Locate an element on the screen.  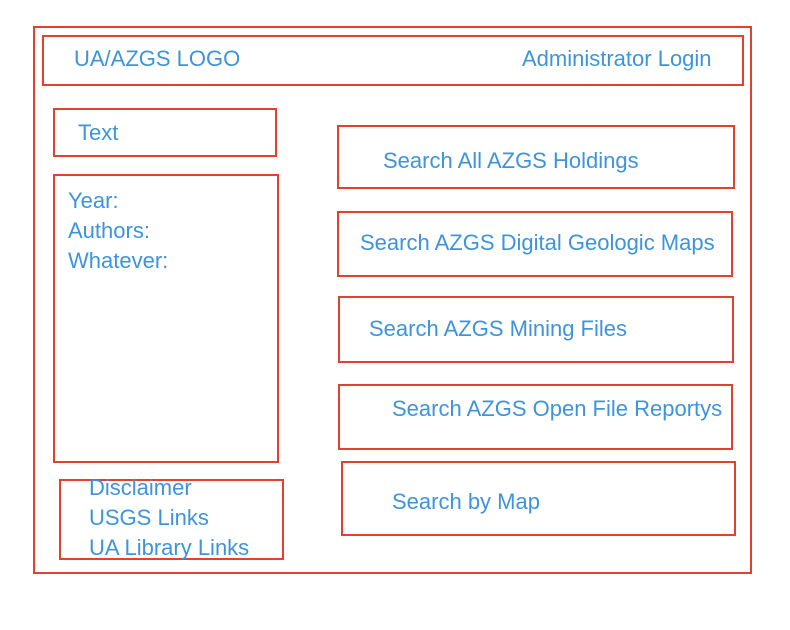
search-all-holdings-label: Search All AZGS Holdings is located at coordinates (511, 160).